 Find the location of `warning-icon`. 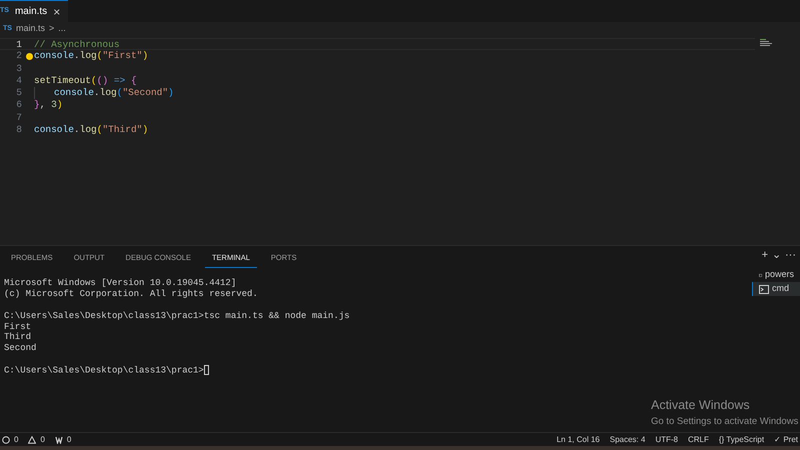

warning-icon is located at coordinates (32, 440).